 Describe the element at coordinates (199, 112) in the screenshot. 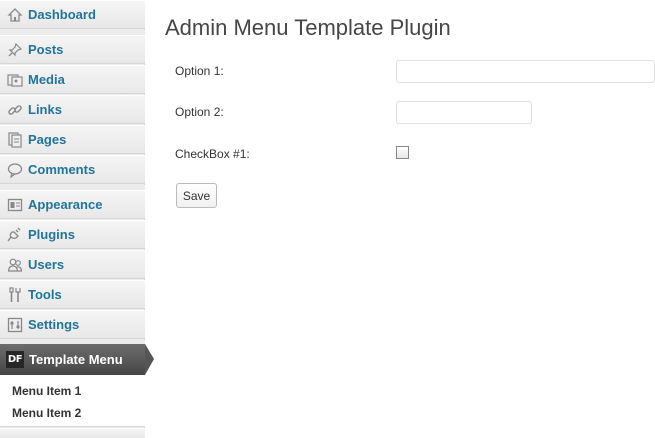

I see `option2-label: Option 2:` at that location.